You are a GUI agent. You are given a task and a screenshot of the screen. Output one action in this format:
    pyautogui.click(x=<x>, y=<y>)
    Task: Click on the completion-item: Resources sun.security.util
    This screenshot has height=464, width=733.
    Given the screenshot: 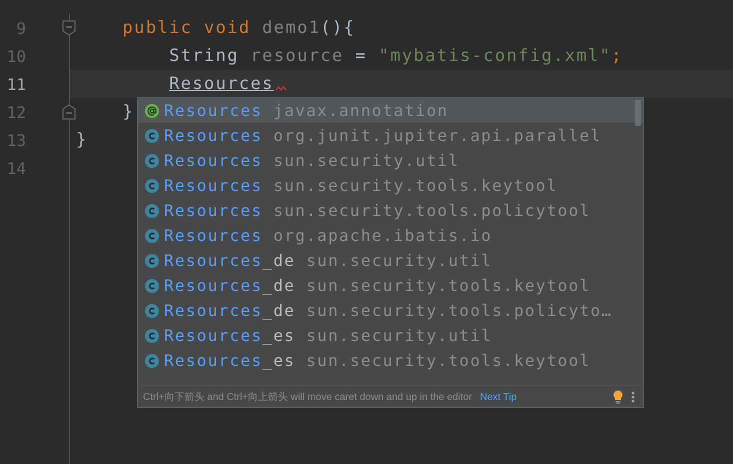 What is the action you would take?
    pyautogui.click(x=390, y=160)
    